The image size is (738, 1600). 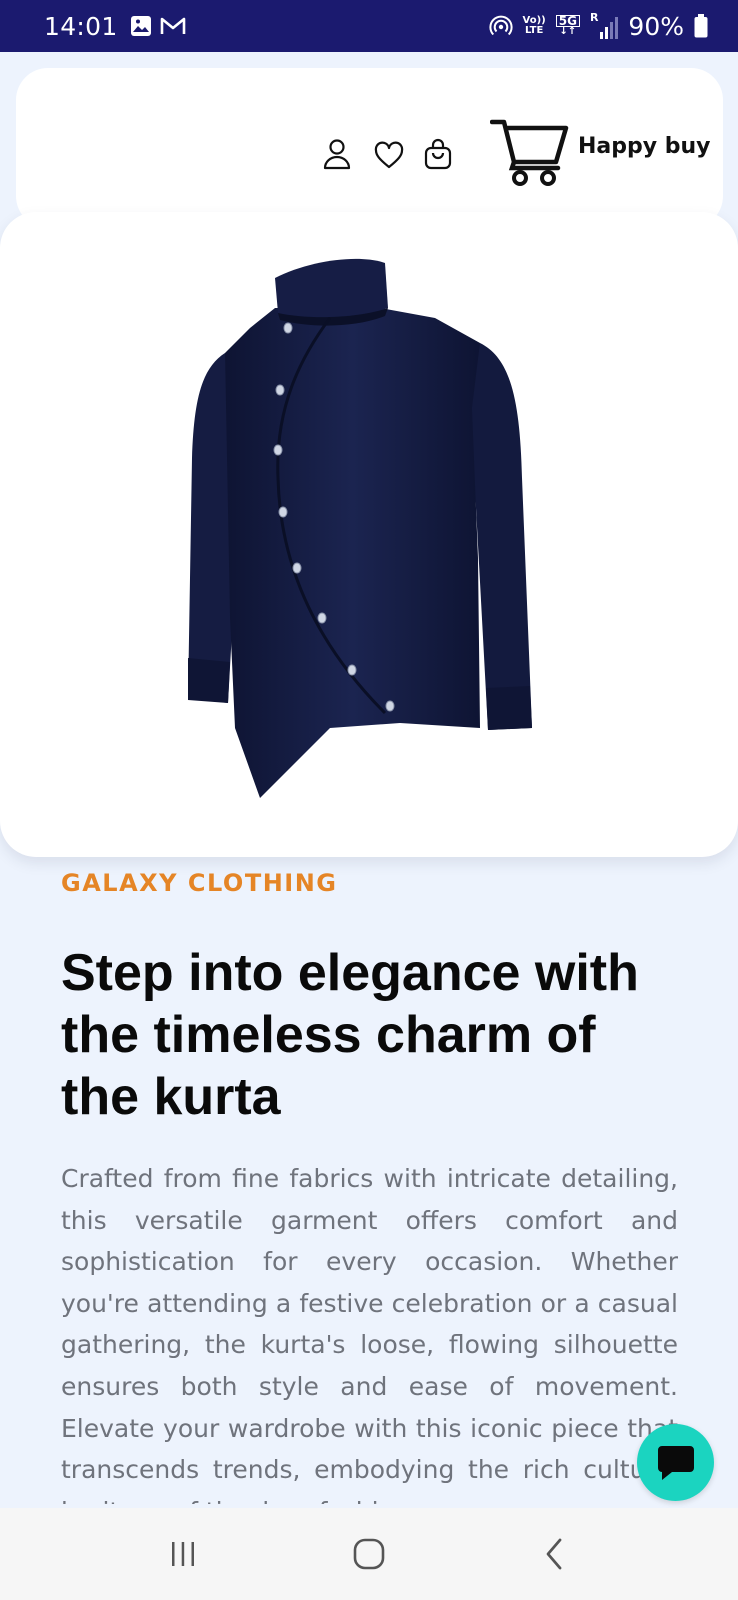 I want to click on system-icons: Vo)) LTE 5G ↓↑ R 90%, so click(x=598, y=26).